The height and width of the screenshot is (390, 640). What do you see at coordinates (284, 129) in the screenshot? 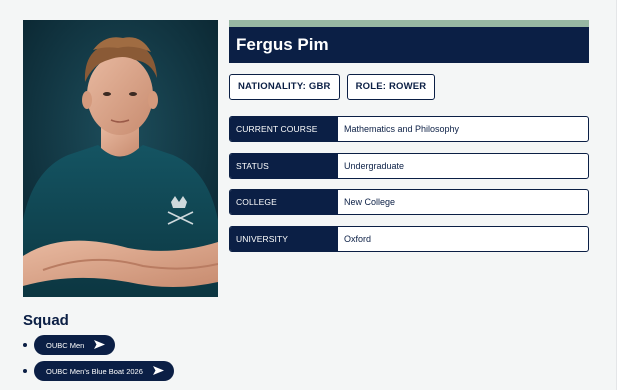
I see `detail-label: CURRENT COURSE` at bounding box center [284, 129].